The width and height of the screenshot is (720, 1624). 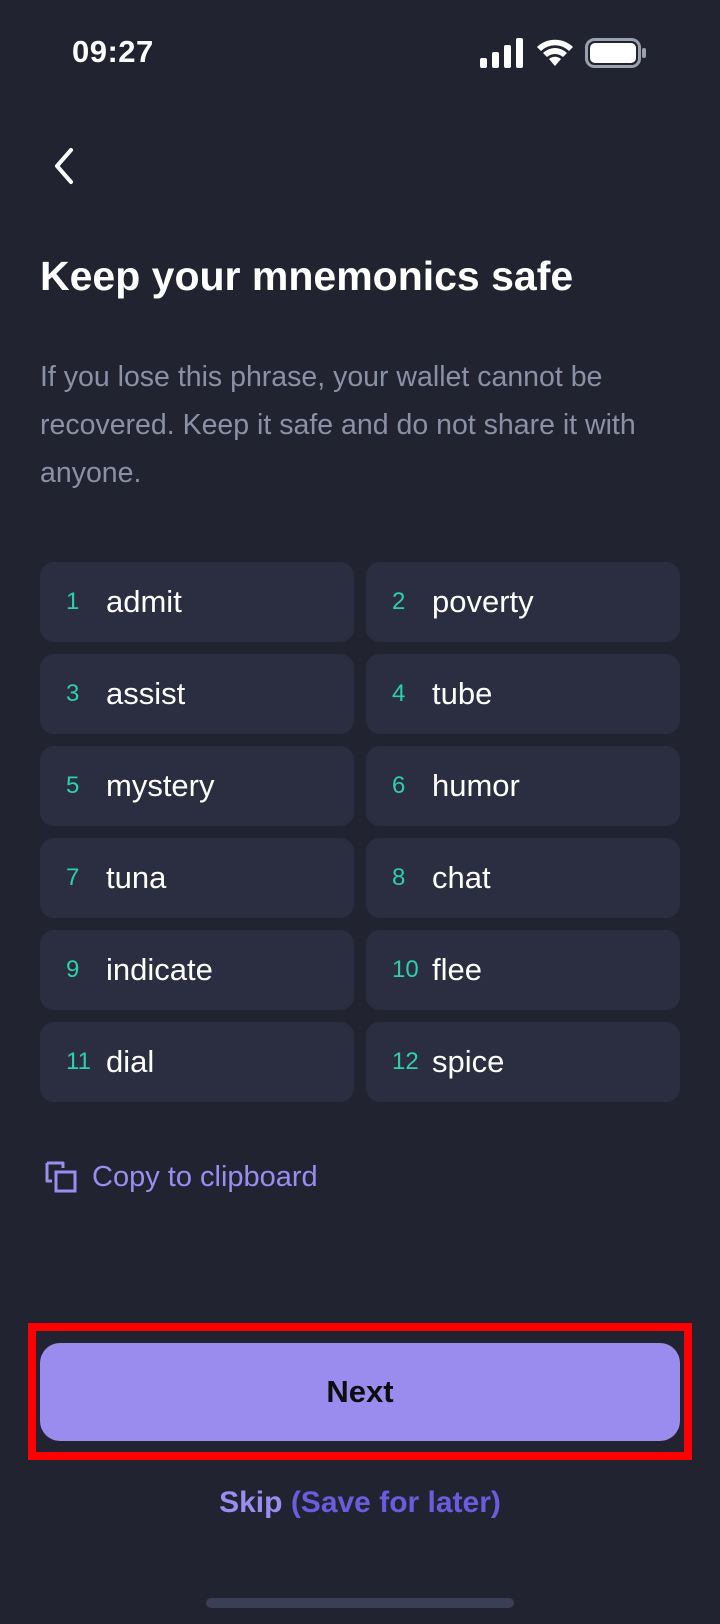 I want to click on chevron-left-icon, so click(x=64, y=166).